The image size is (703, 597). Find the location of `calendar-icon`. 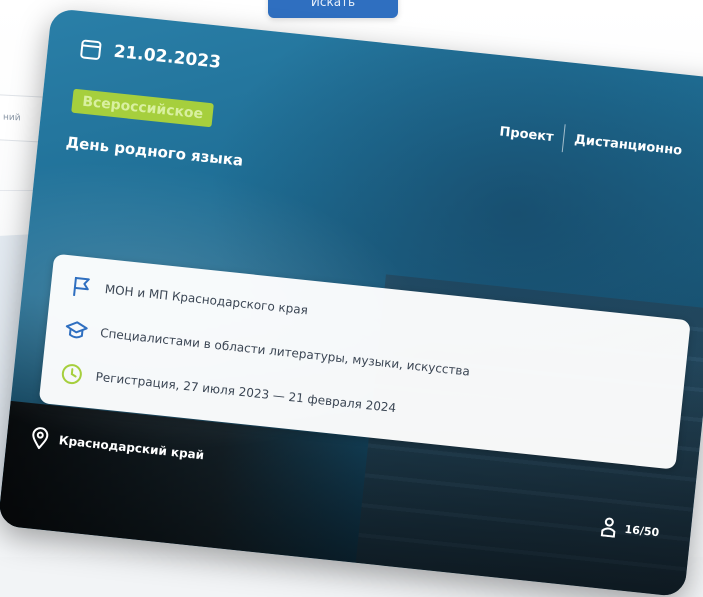

calendar-icon is located at coordinates (91, 49).